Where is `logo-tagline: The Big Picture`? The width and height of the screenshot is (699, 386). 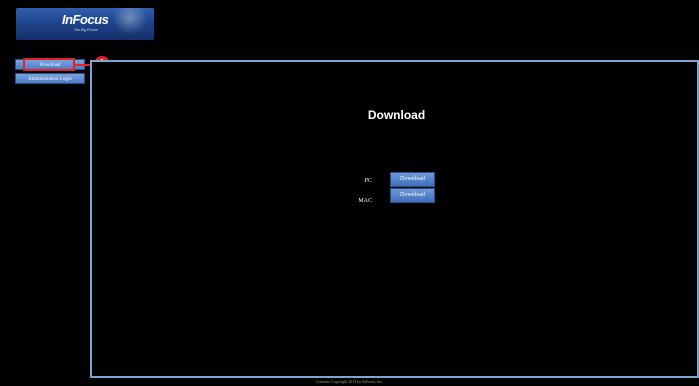 logo-tagline: The Big Picture is located at coordinates (86, 30).